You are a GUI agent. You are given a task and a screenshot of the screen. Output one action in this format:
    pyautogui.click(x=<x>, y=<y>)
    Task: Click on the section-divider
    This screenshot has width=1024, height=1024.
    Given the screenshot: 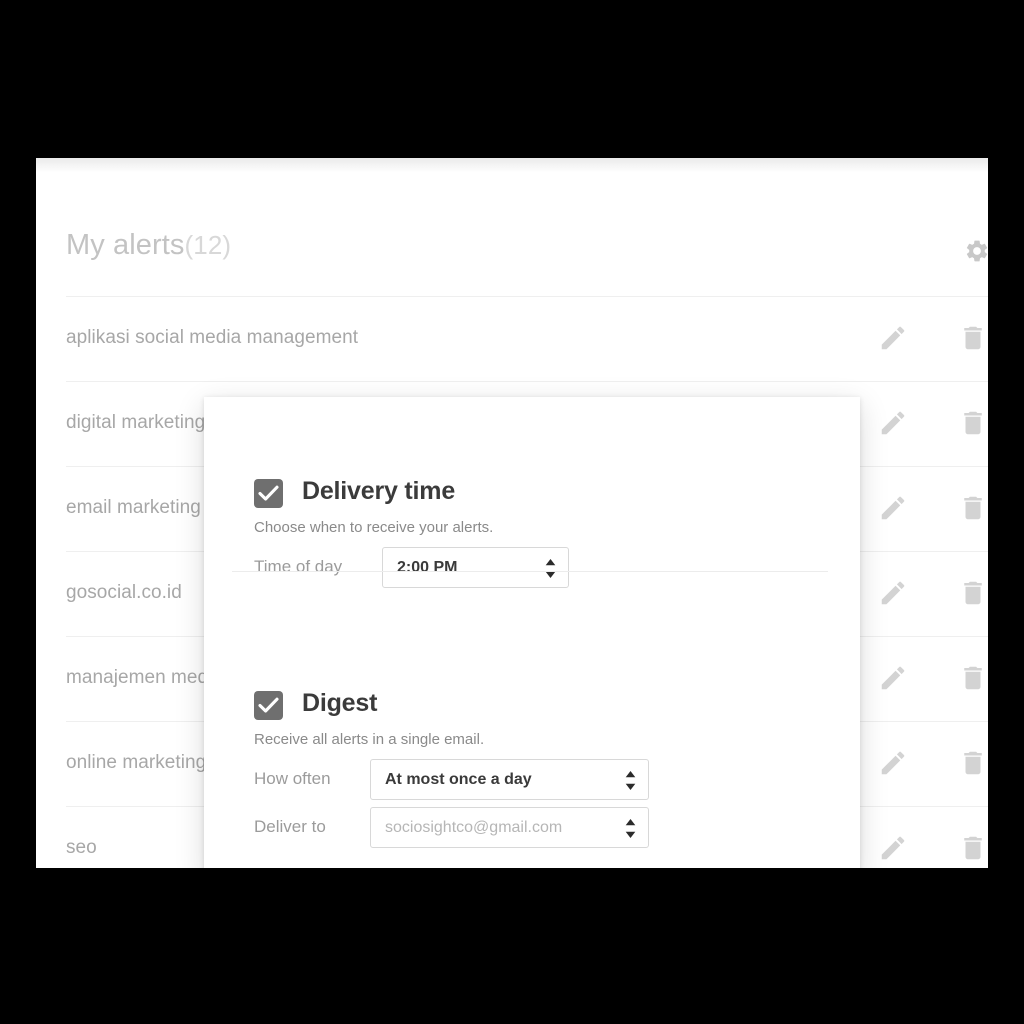 What is the action you would take?
    pyautogui.click(x=530, y=571)
    